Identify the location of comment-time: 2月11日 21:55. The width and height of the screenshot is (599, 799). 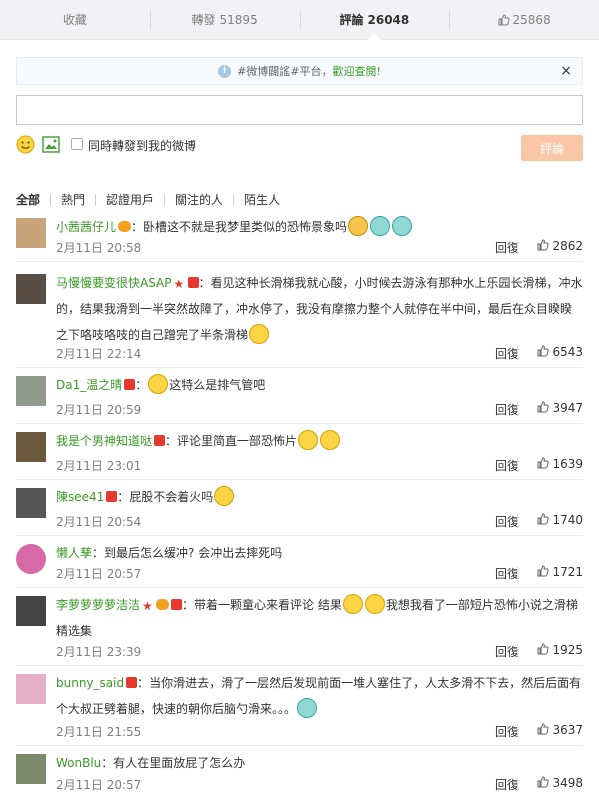
(99, 732).